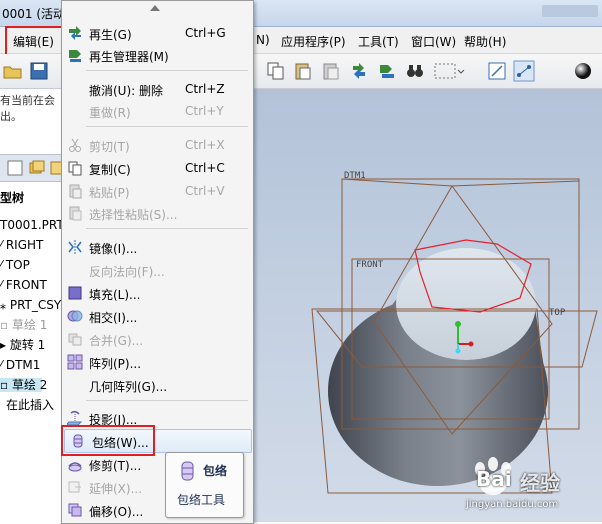  Describe the element at coordinates (497, 71) in the screenshot. I see `spin-center-icon` at that location.